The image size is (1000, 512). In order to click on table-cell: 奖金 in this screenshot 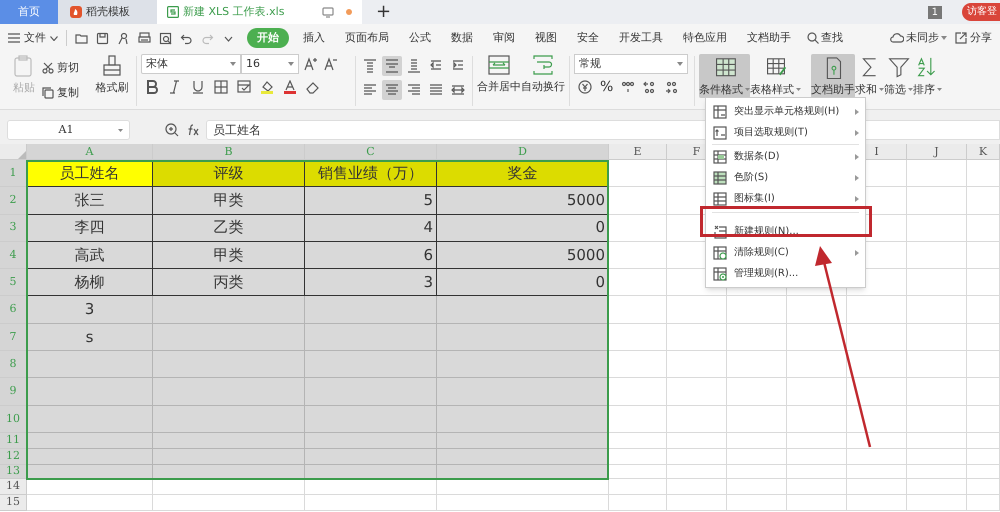, I will do `click(523, 174)`.